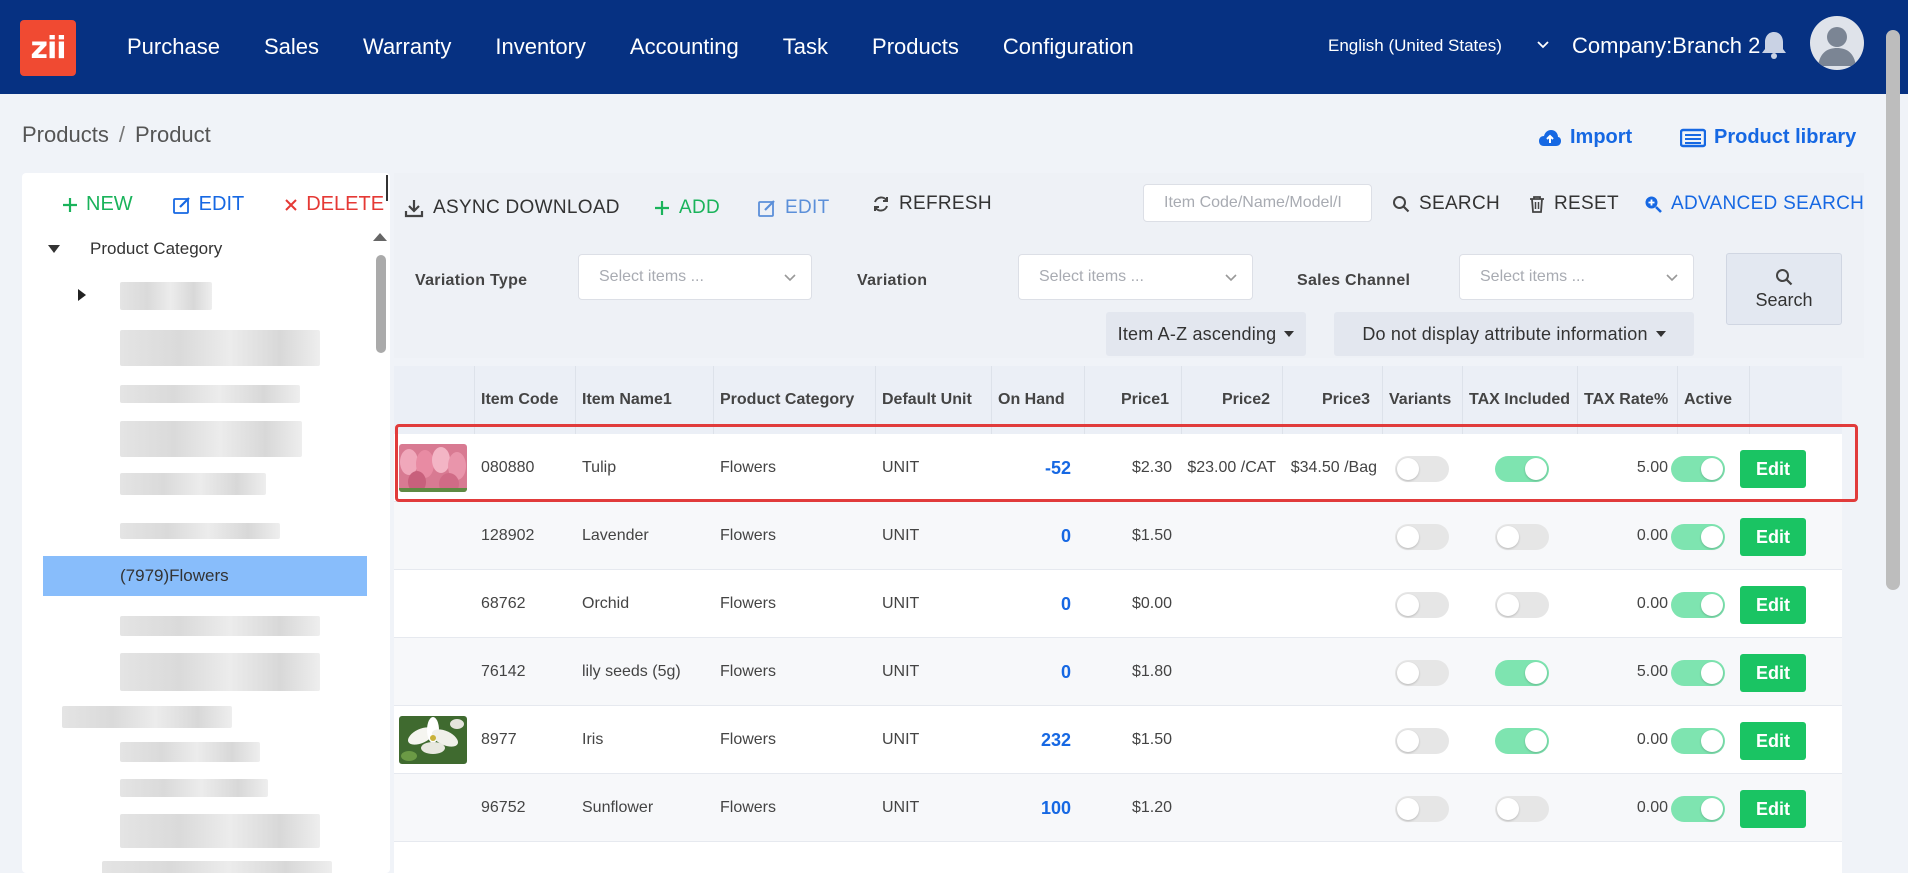 The image size is (1908, 873). What do you see at coordinates (82, 295) in the screenshot?
I see `caret-right-icon` at bounding box center [82, 295].